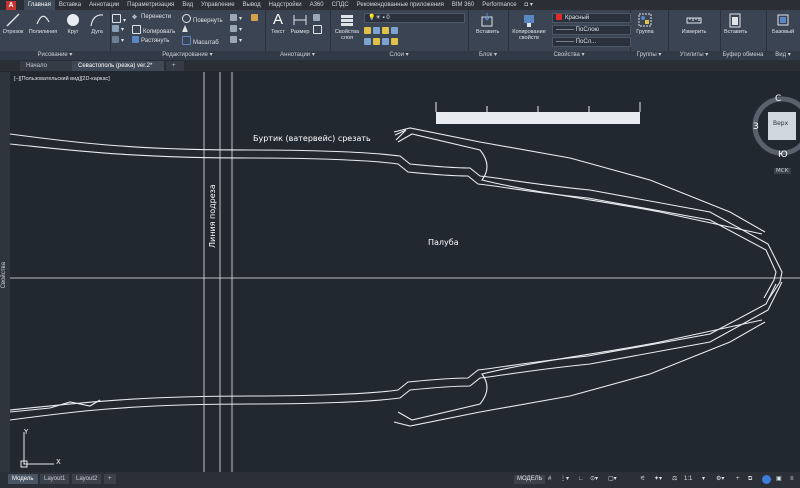 This screenshot has width=800, height=488. Describe the element at coordinates (735, 23) in the screenshot. I see `paste-button: Вставить` at that location.